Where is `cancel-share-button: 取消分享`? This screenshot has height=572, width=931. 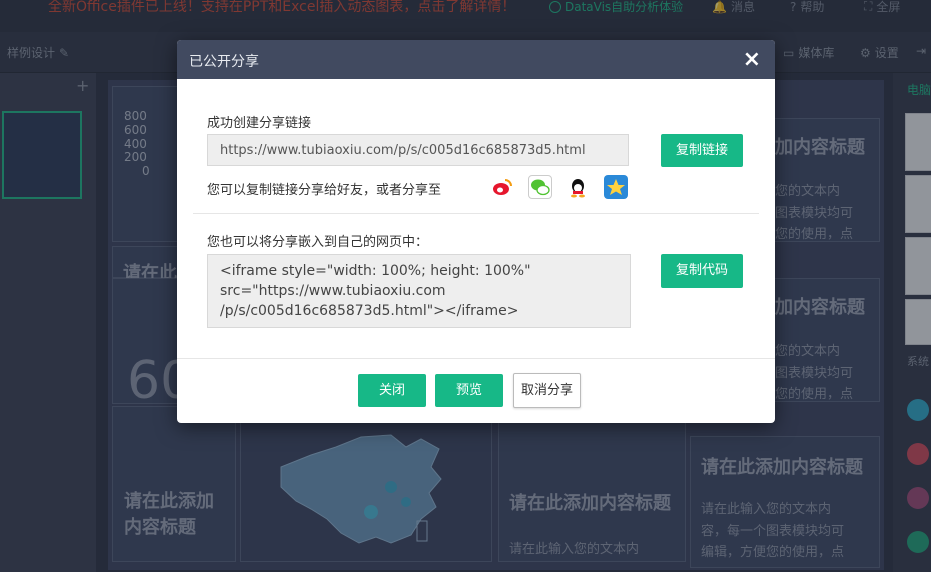
cancel-share-button: 取消分享 is located at coordinates (547, 390).